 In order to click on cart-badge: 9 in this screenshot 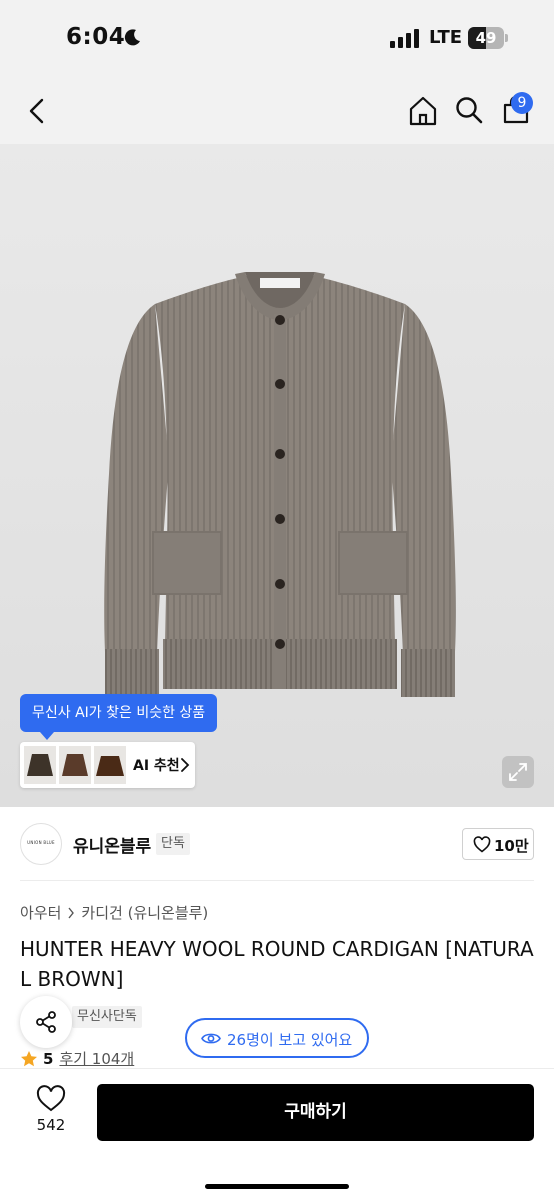, I will do `click(522, 103)`.